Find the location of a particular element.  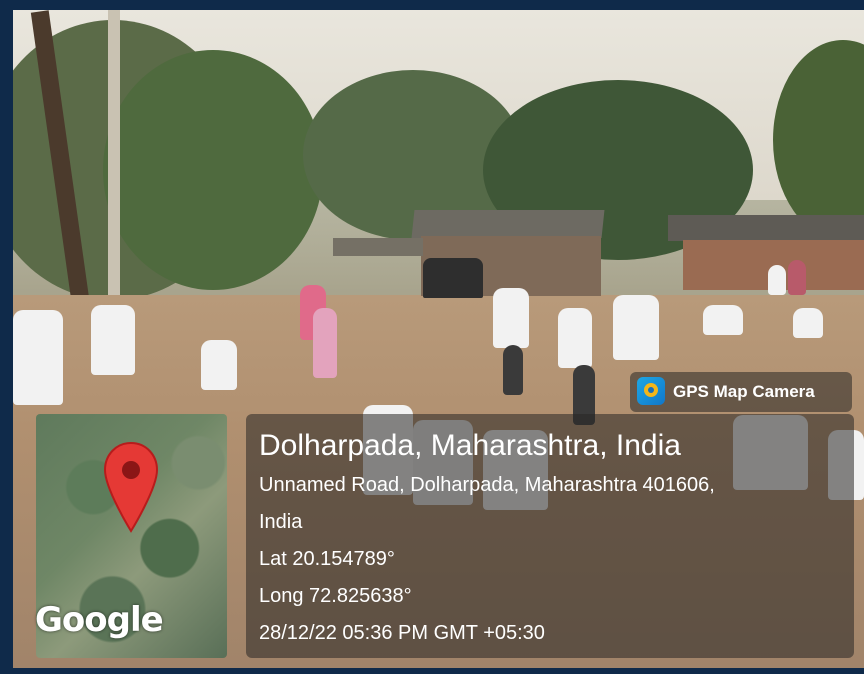

google-logo: Google is located at coordinates (99, 620).